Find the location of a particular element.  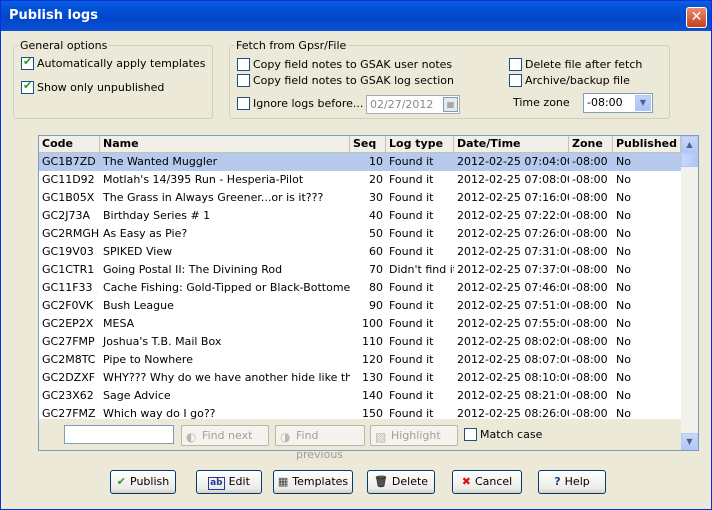

archive-backup-checkbox: Archive/backup file is located at coordinates (569, 80).